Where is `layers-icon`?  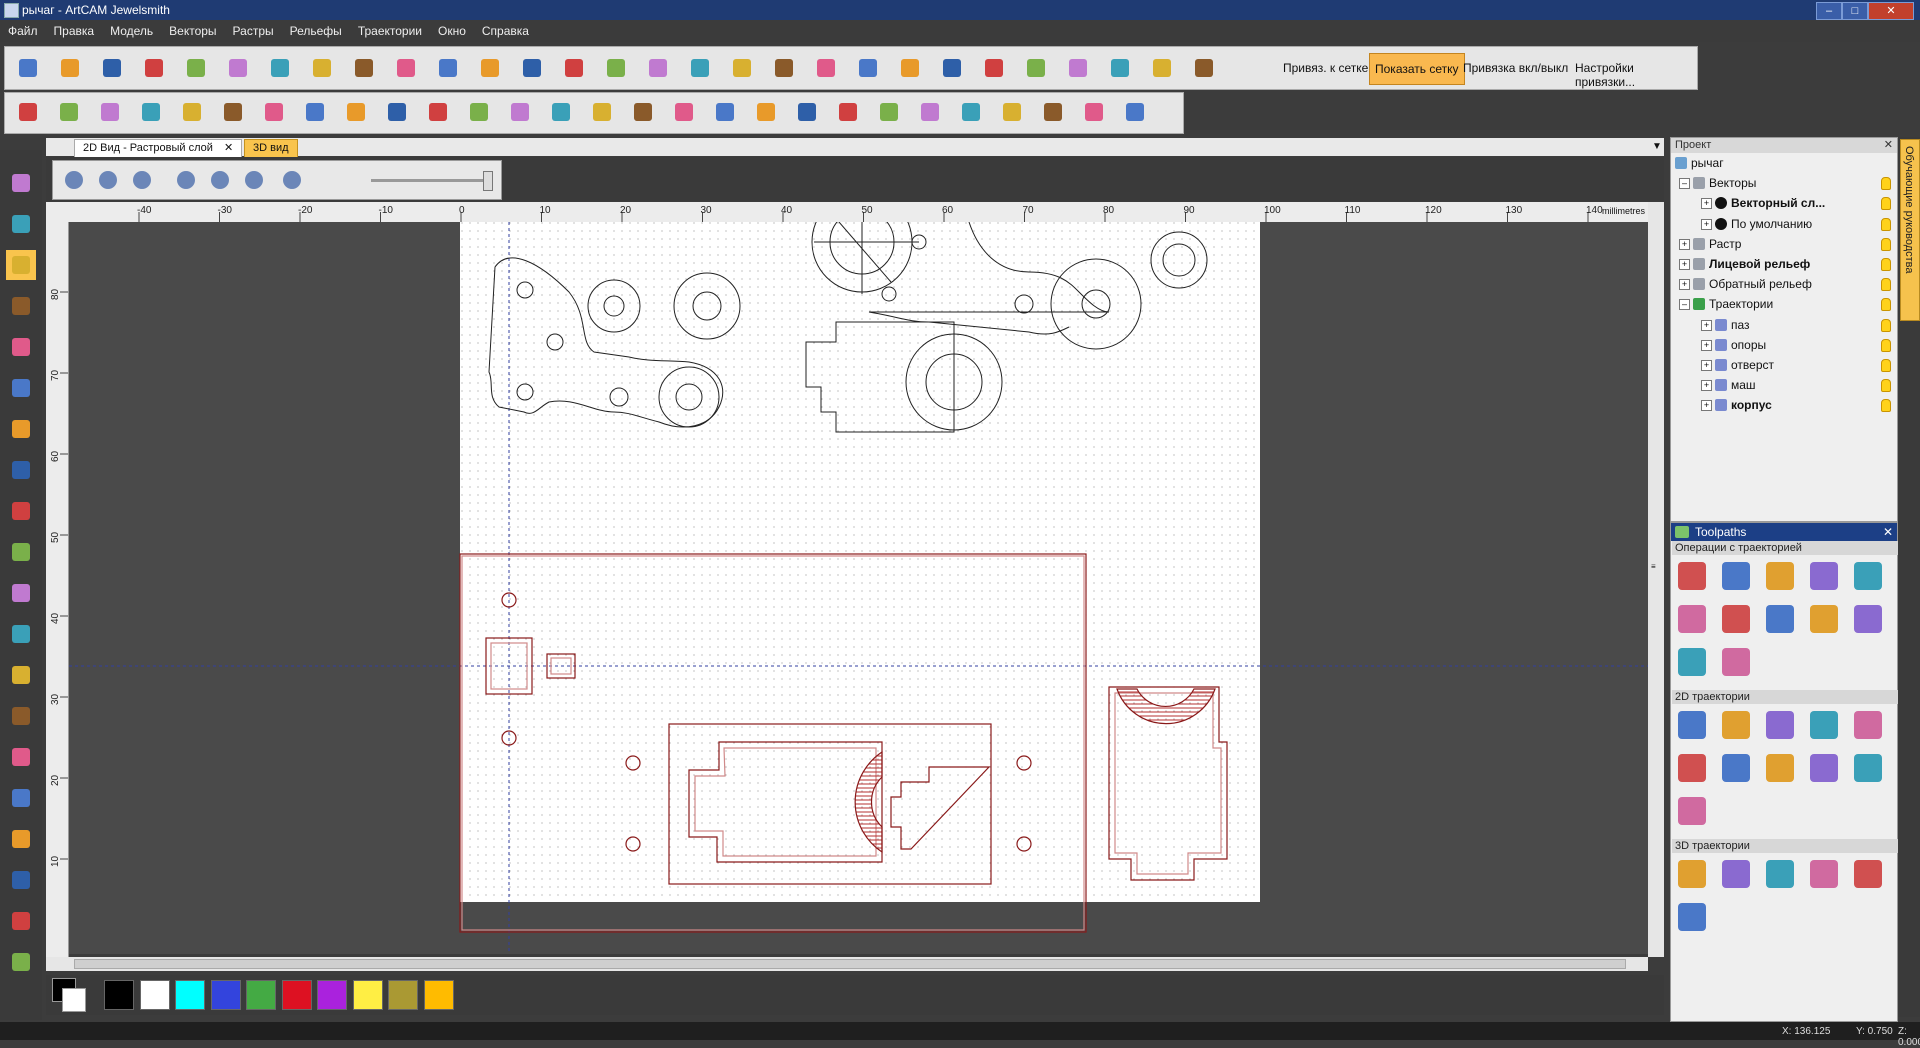
layers-icon is located at coordinates (1078, 68).